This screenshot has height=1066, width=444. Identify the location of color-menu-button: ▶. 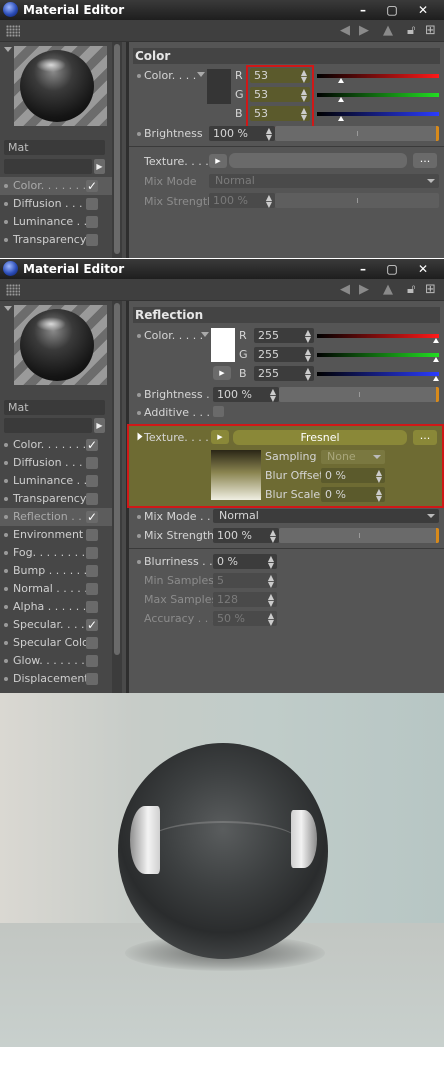
(222, 373).